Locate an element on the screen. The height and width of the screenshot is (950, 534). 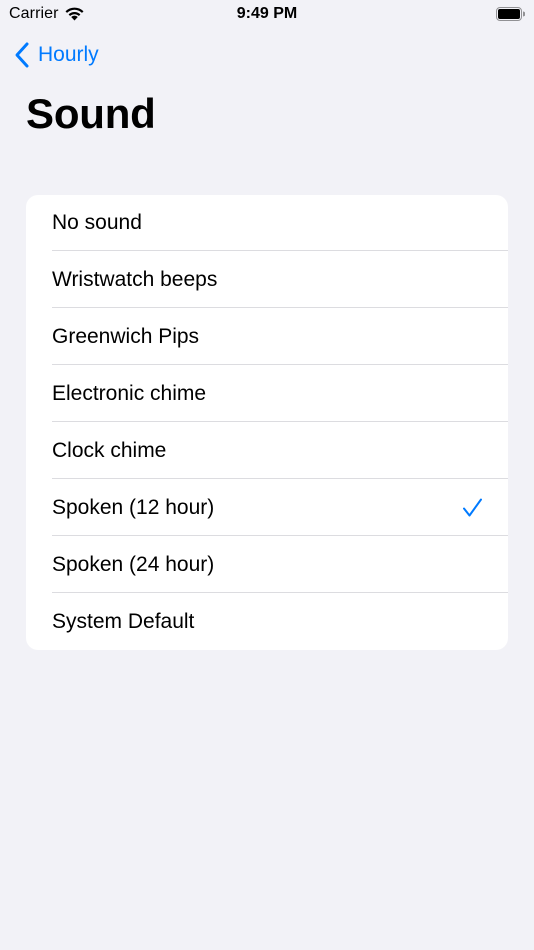
option-wristwatch-beeps: Wristwatch beeps is located at coordinates (267, 279).